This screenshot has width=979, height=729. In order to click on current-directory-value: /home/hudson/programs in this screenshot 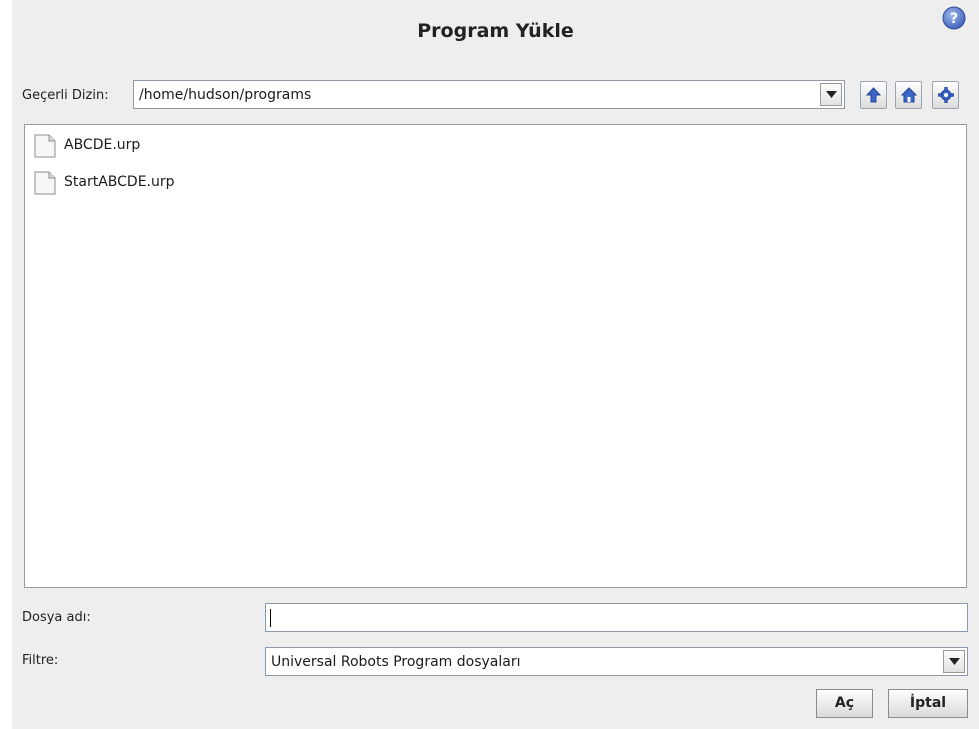, I will do `click(225, 95)`.